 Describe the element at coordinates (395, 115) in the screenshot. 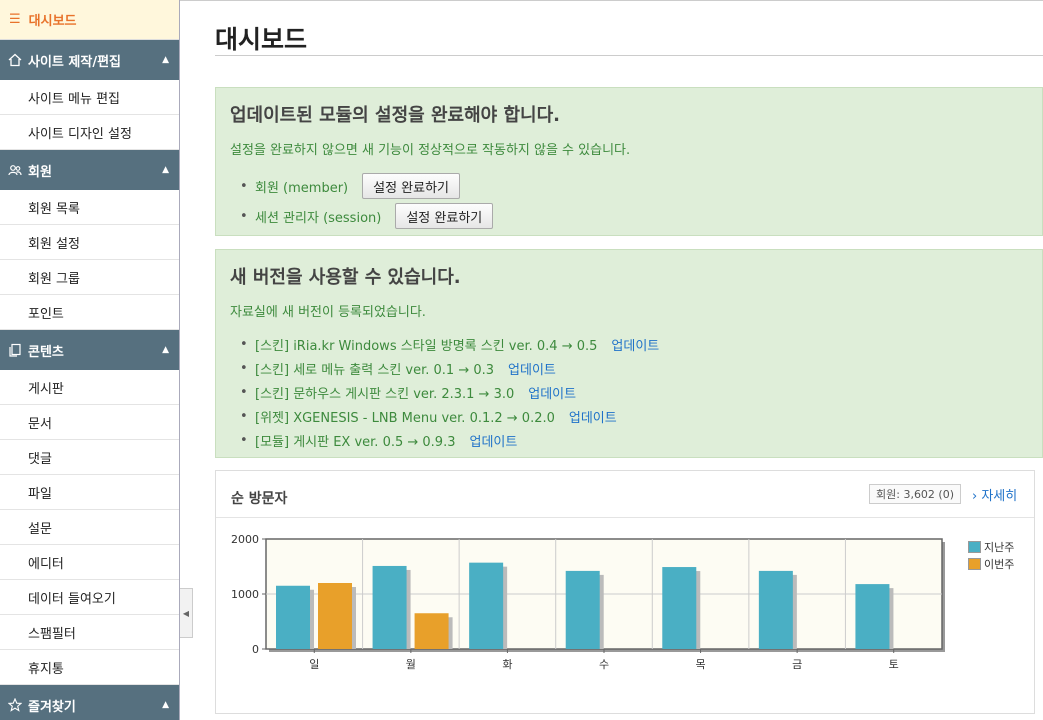

I see `module-alert-heading: 업데이트된 모듈의 설정을 완료해야 합니다.` at that location.